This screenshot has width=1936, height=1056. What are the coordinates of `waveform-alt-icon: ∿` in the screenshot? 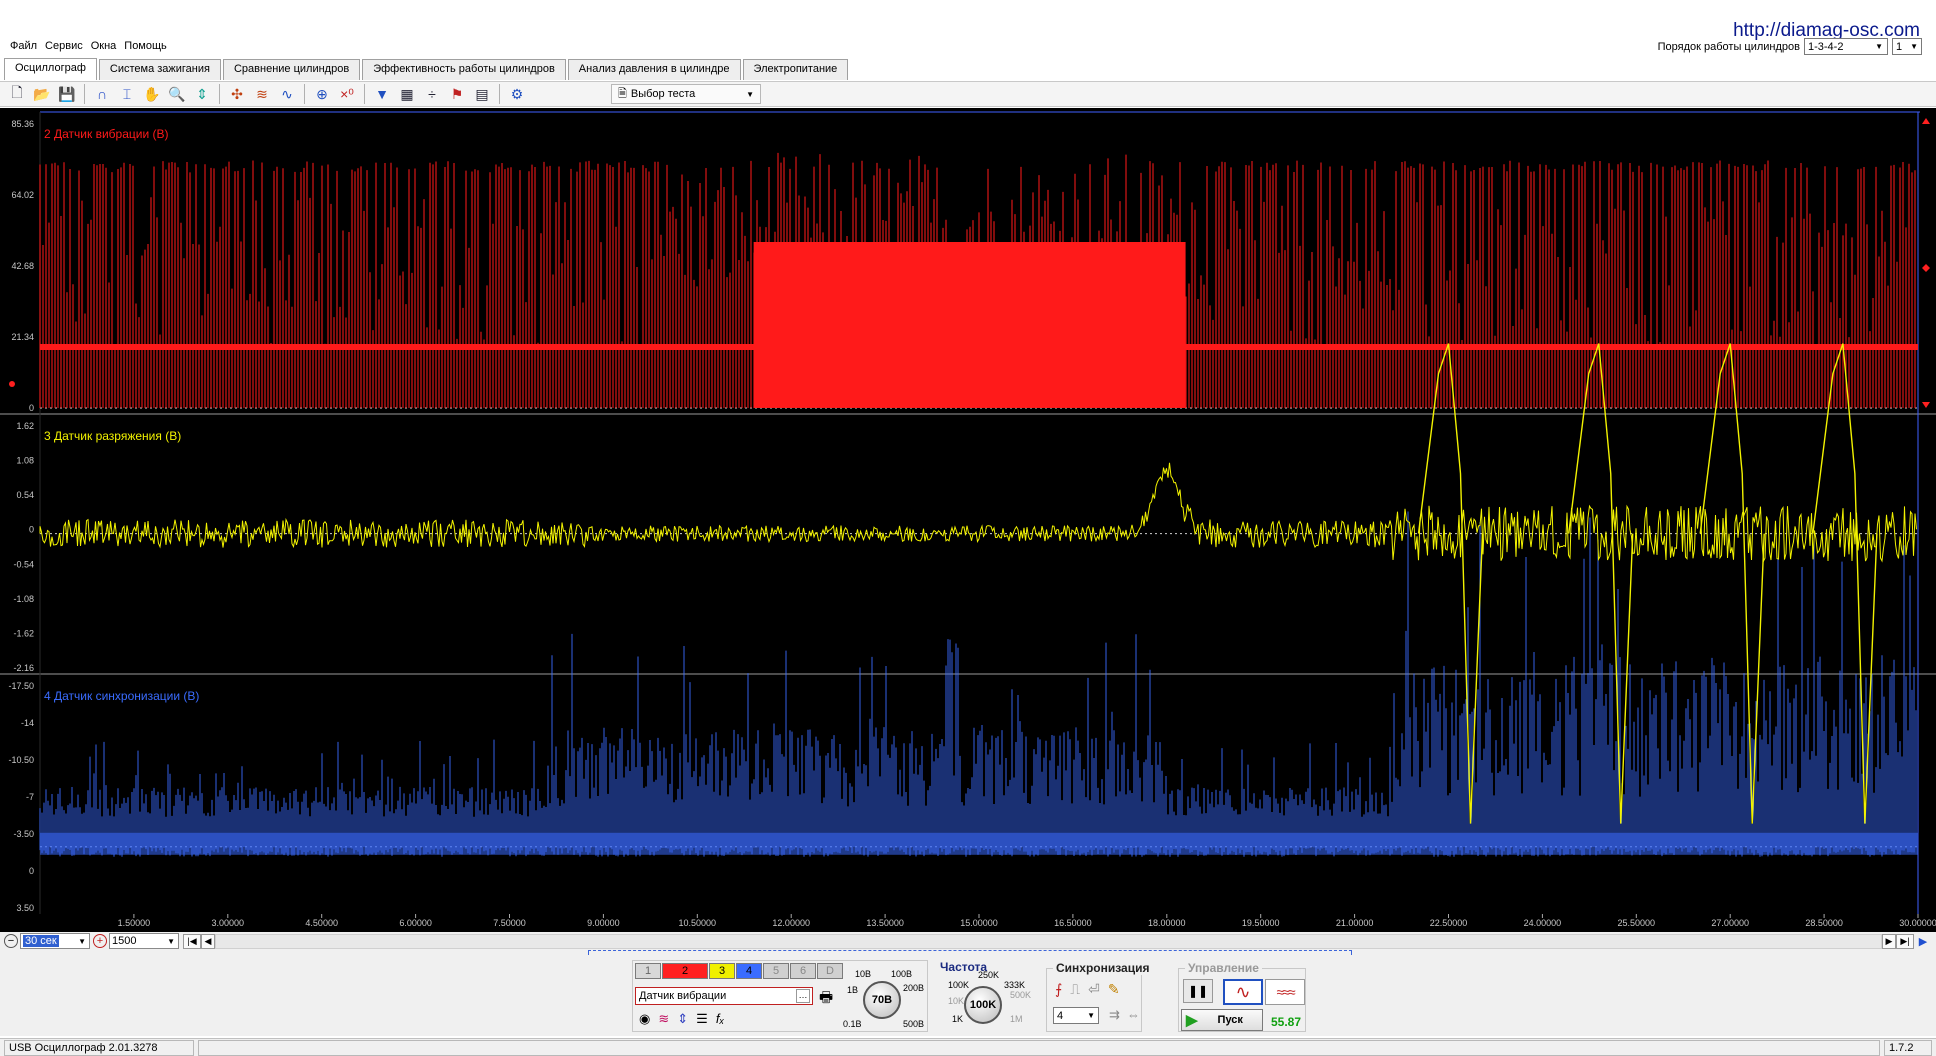 It's located at (287, 94).